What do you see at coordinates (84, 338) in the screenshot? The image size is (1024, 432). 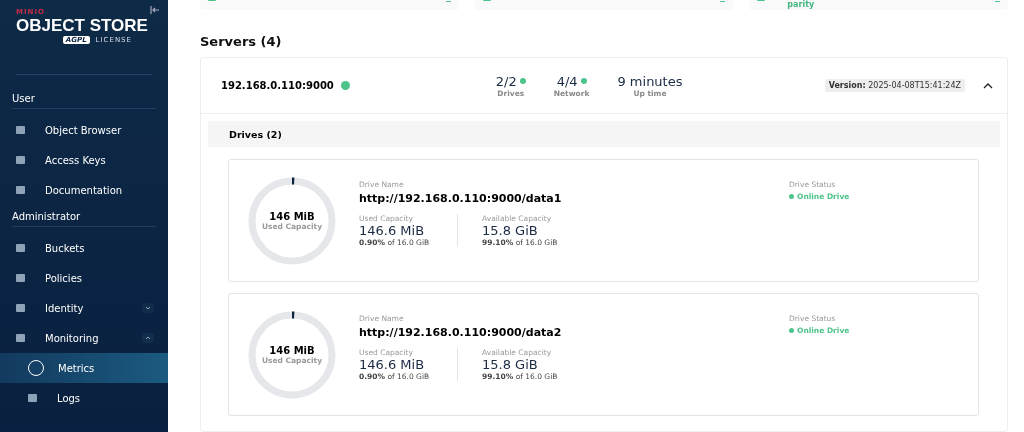 I see `sidebar-item: Monitoring` at bounding box center [84, 338].